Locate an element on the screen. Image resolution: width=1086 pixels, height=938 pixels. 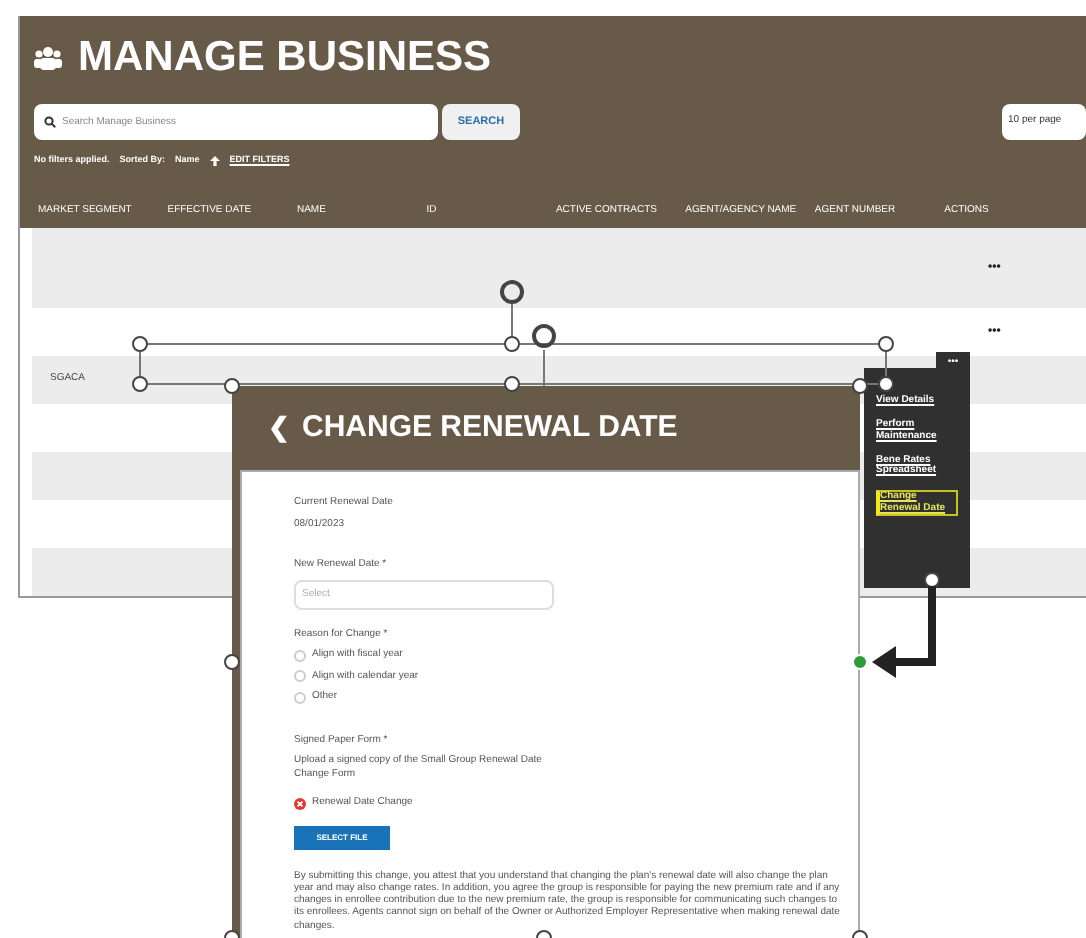
dialog-title: CHANGE RENEWAL DATE is located at coordinates (490, 427).